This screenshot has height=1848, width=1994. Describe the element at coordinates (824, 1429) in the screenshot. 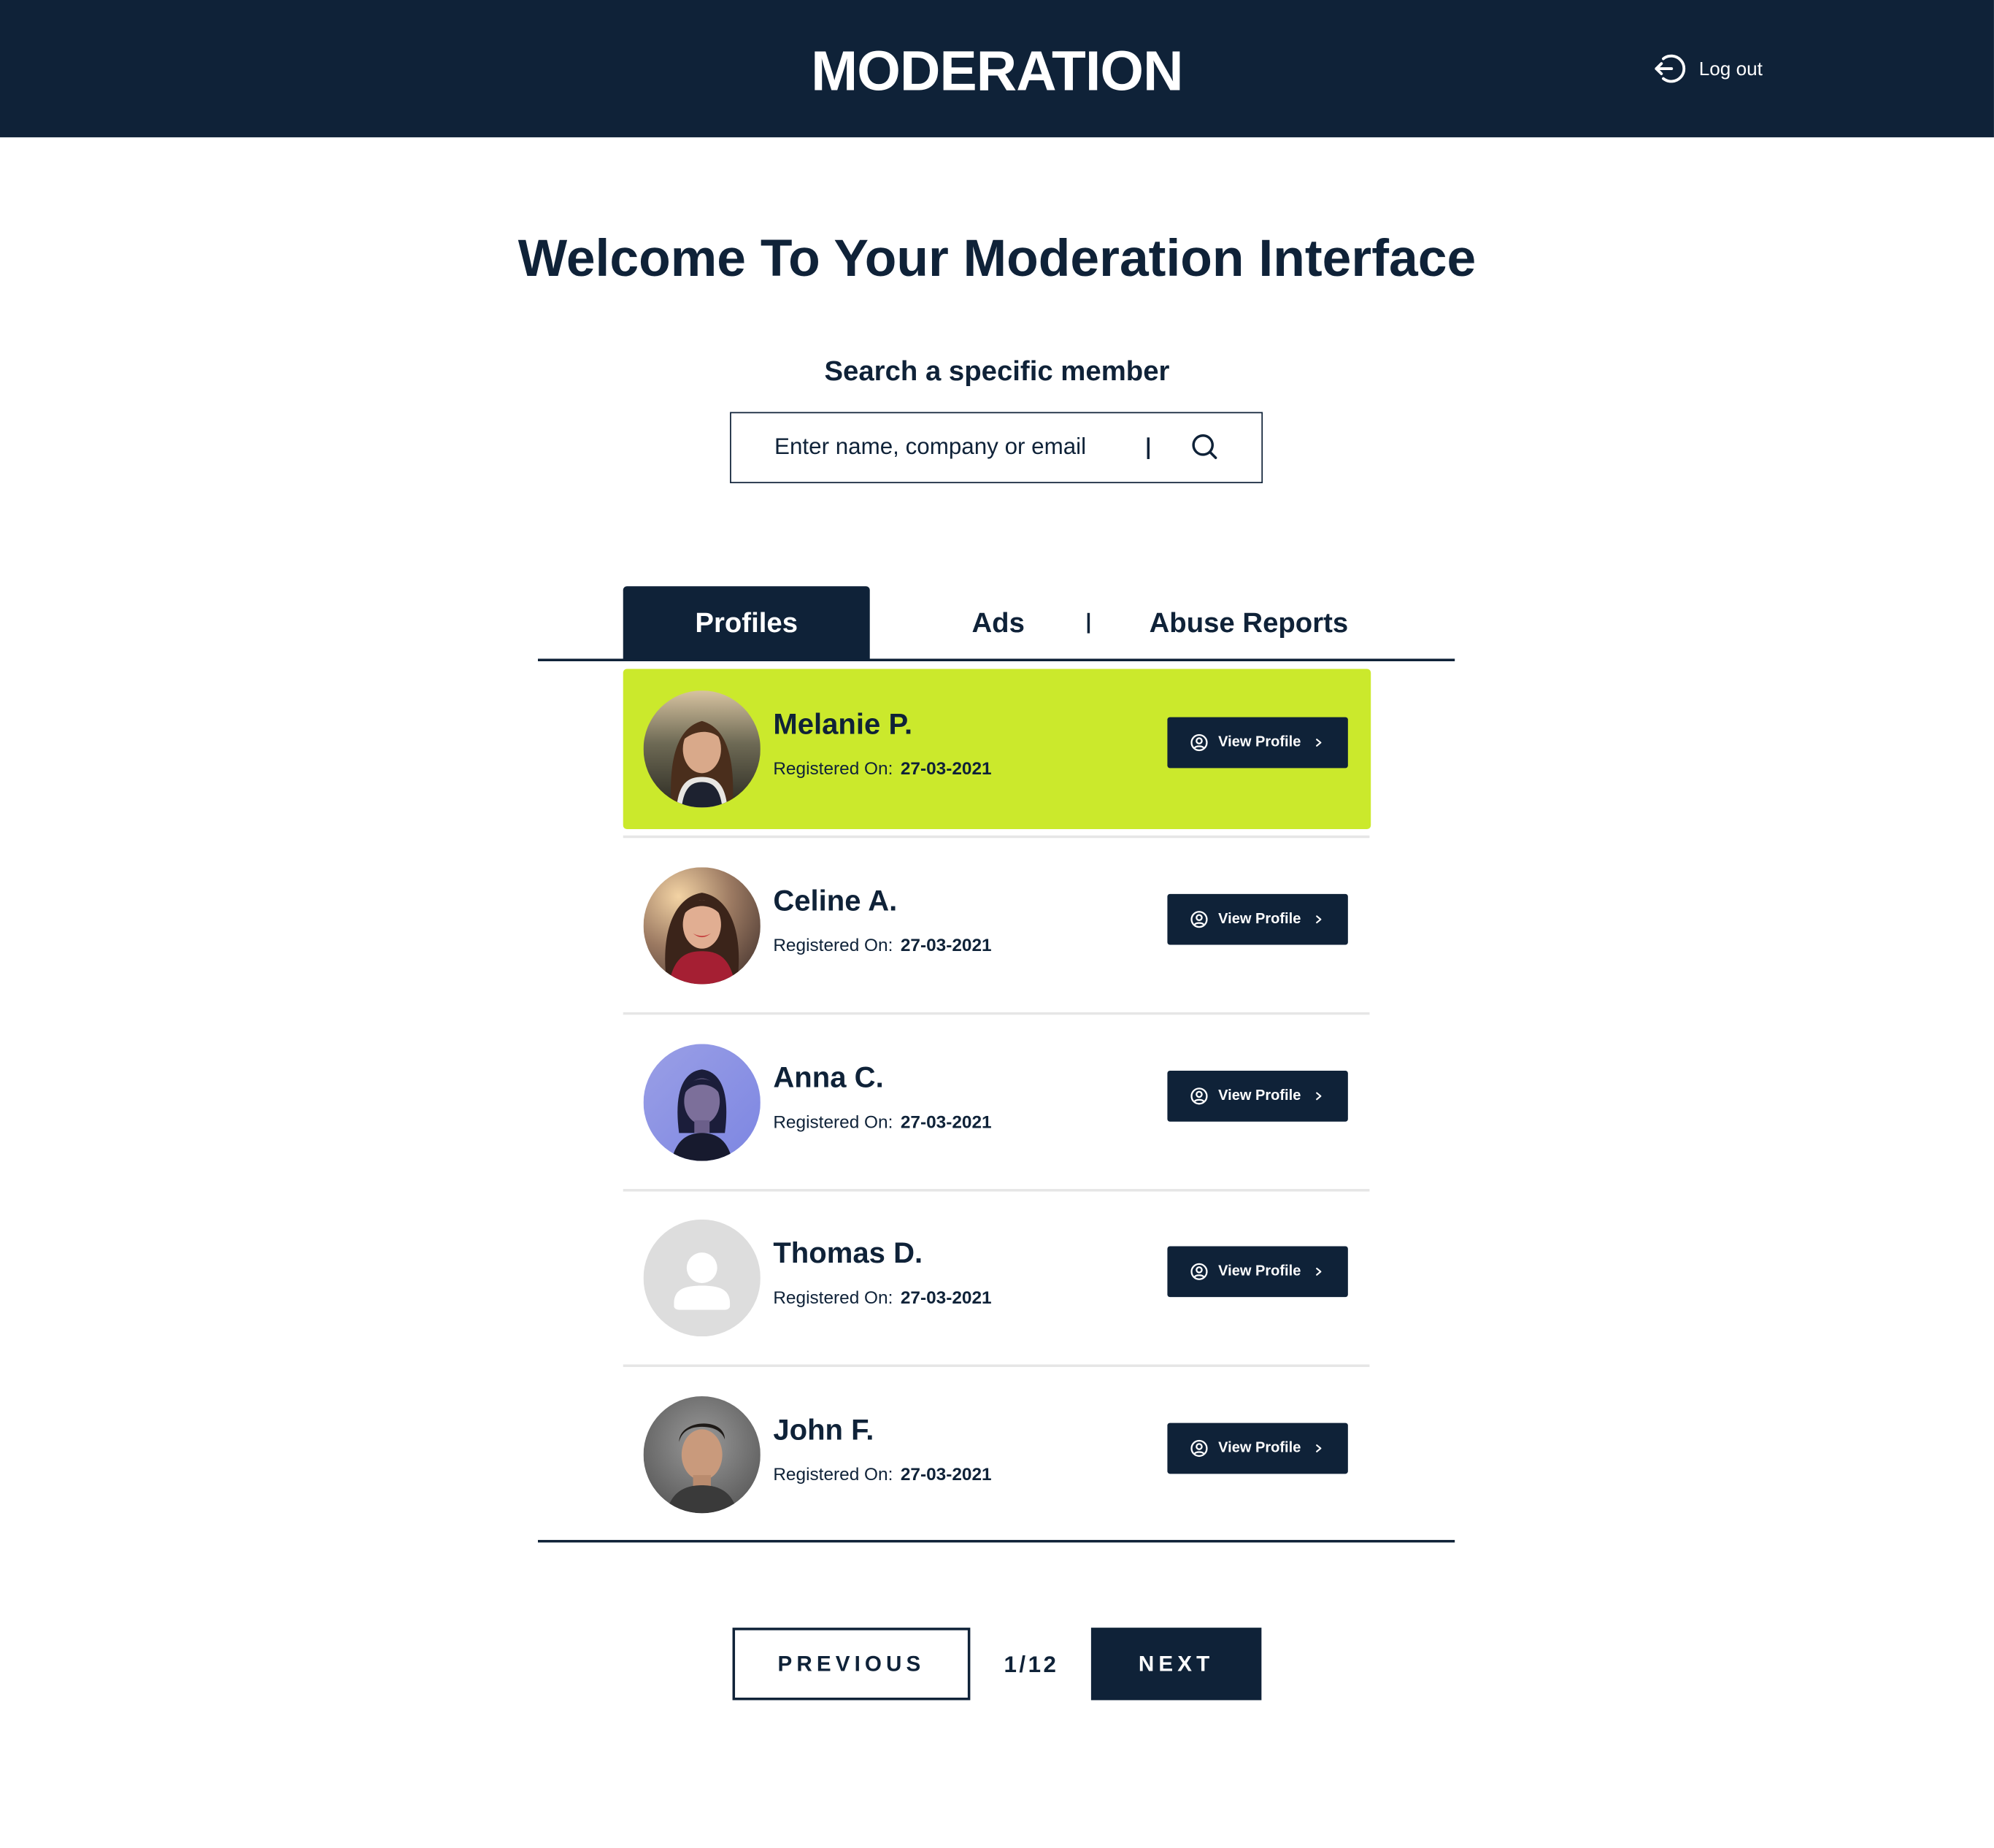

I see `profile-name: John F.` at that location.